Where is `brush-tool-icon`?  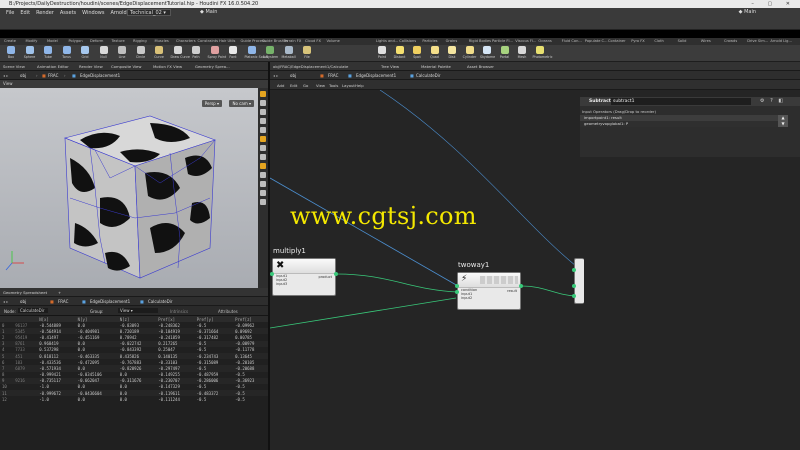 brush-tool-icon is located at coordinates (263, 166).